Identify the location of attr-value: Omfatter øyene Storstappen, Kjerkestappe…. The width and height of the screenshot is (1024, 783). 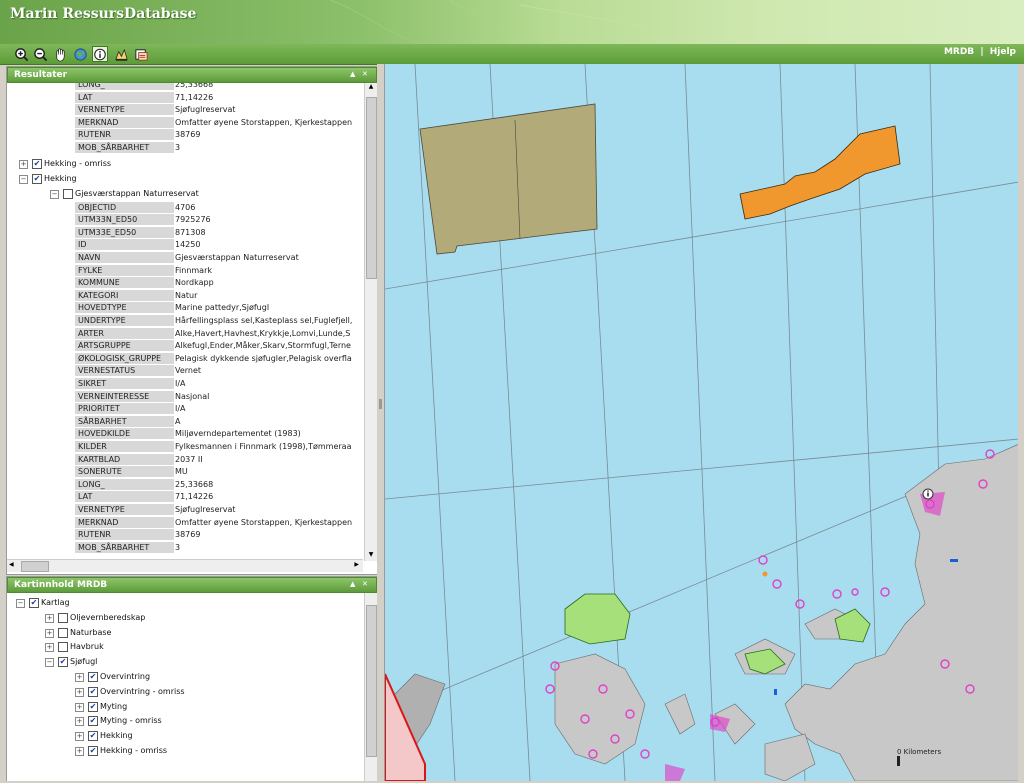
(264, 522).